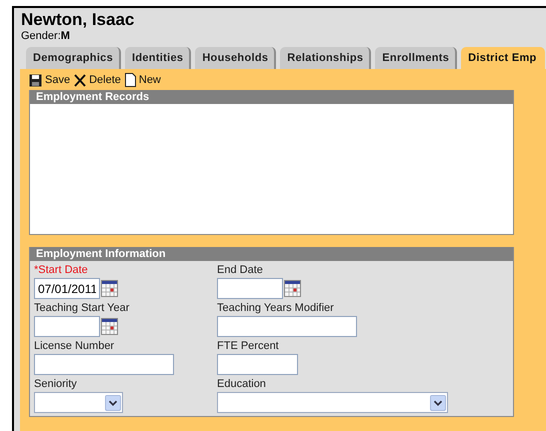 This screenshot has height=431, width=546. What do you see at coordinates (82, 308) in the screenshot?
I see `field-label: Teaching Start Year` at bounding box center [82, 308].